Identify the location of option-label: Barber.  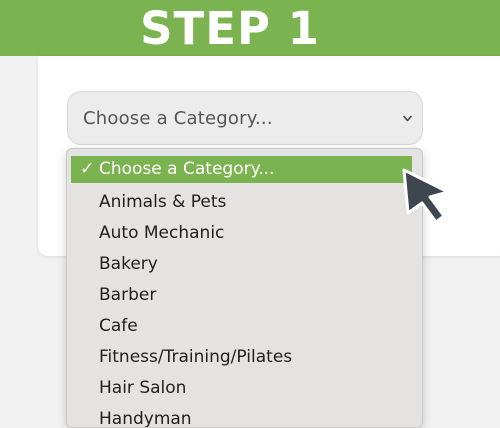
(128, 295).